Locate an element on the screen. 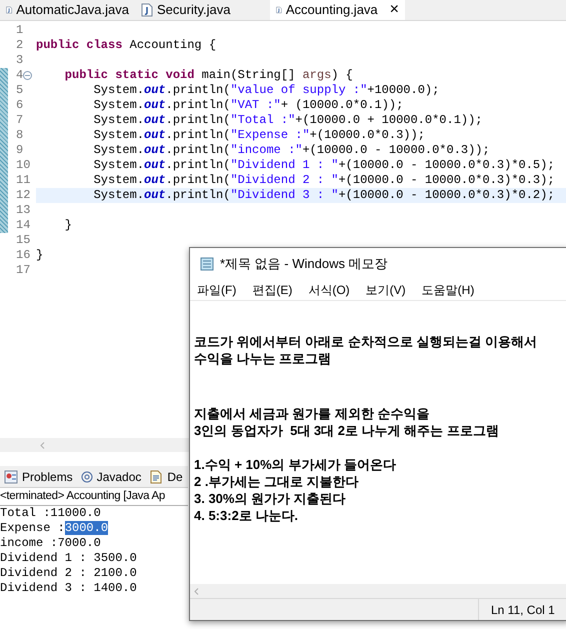 Image resolution: width=566 pixels, height=629 pixels. line-number: 2 is located at coordinates (20, 45).